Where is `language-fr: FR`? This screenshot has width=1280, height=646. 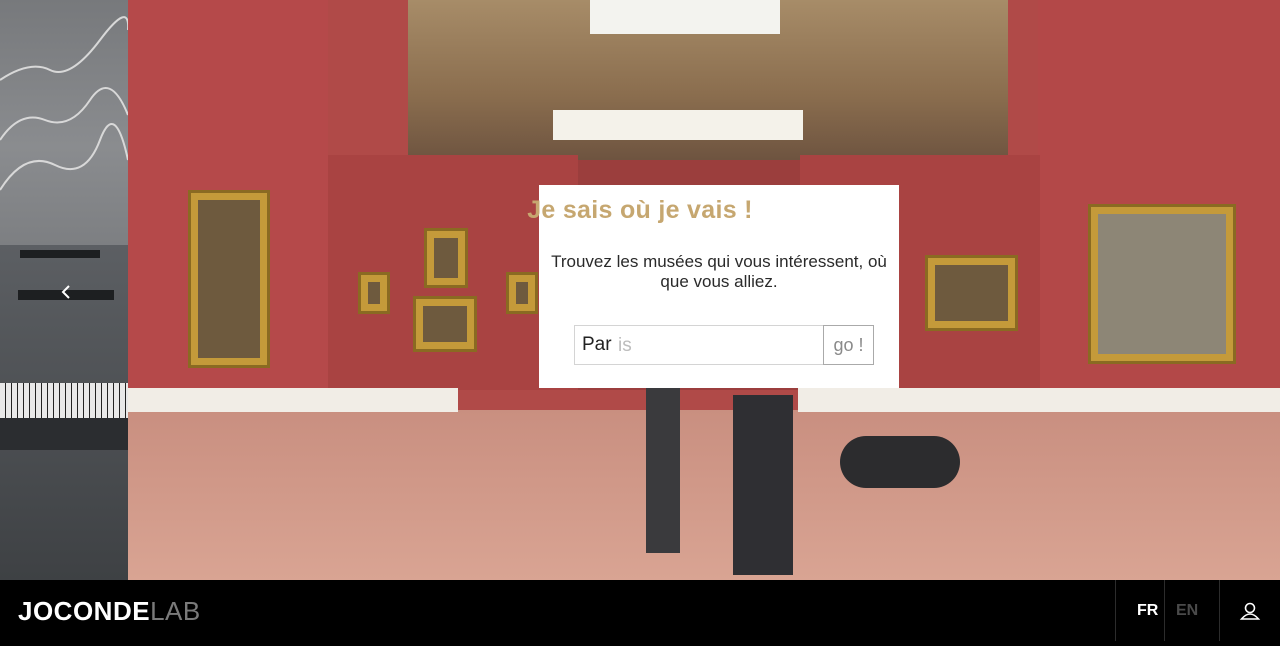 language-fr: FR is located at coordinates (1147, 611).